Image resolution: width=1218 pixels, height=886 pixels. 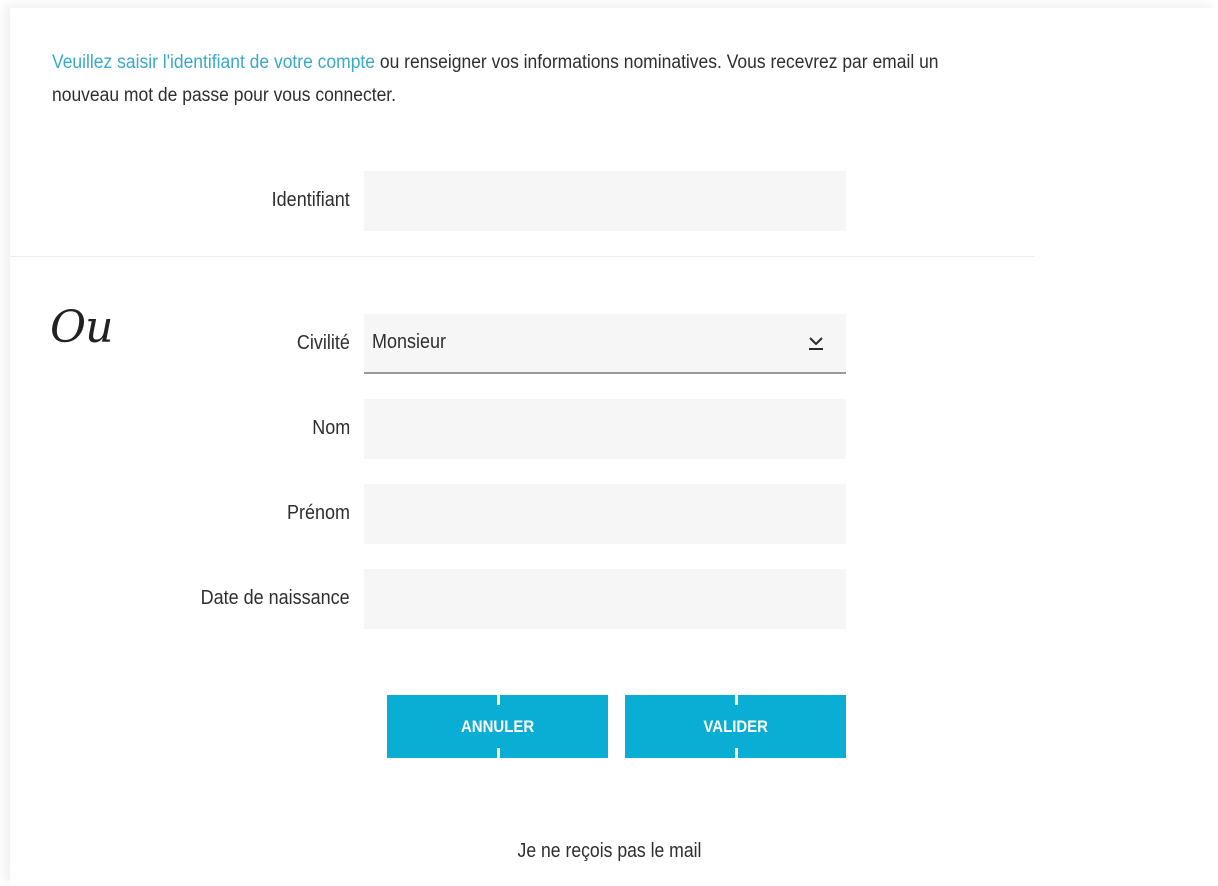 What do you see at coordinates (323, 343) in the screenshot?
I see `civilite-label: Civilité` at bounding box center [323, 343].